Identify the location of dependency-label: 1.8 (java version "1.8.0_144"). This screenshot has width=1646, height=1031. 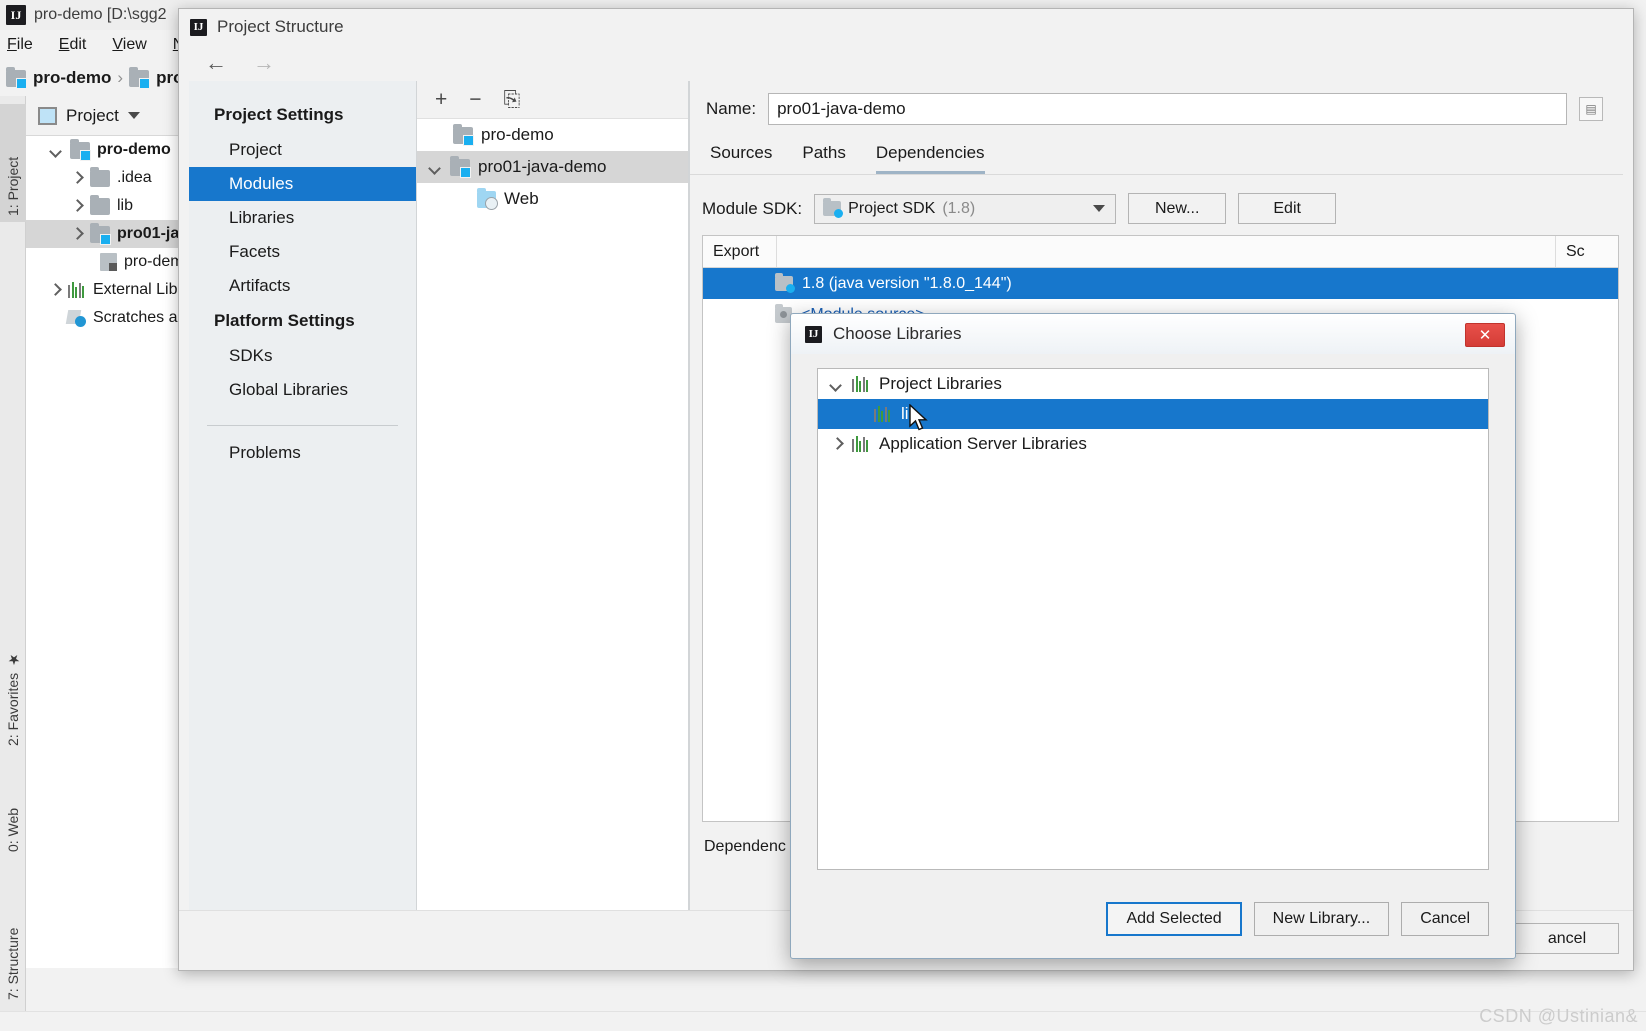
(907, 283).